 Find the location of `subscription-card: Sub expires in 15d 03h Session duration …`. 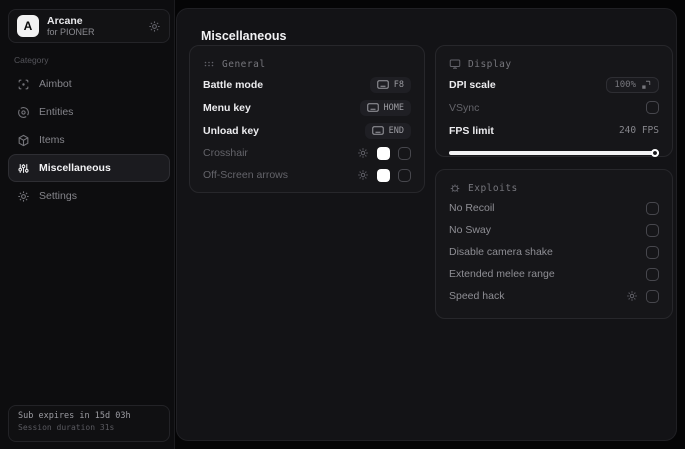

subscription-card: Sub expires in 15d 03h Session duration … is located at coordinates (89, 423).